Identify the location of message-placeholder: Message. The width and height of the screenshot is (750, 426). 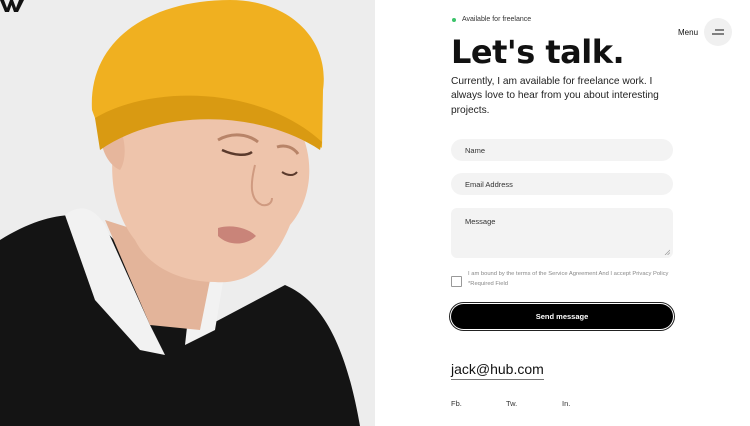
(480, 221).